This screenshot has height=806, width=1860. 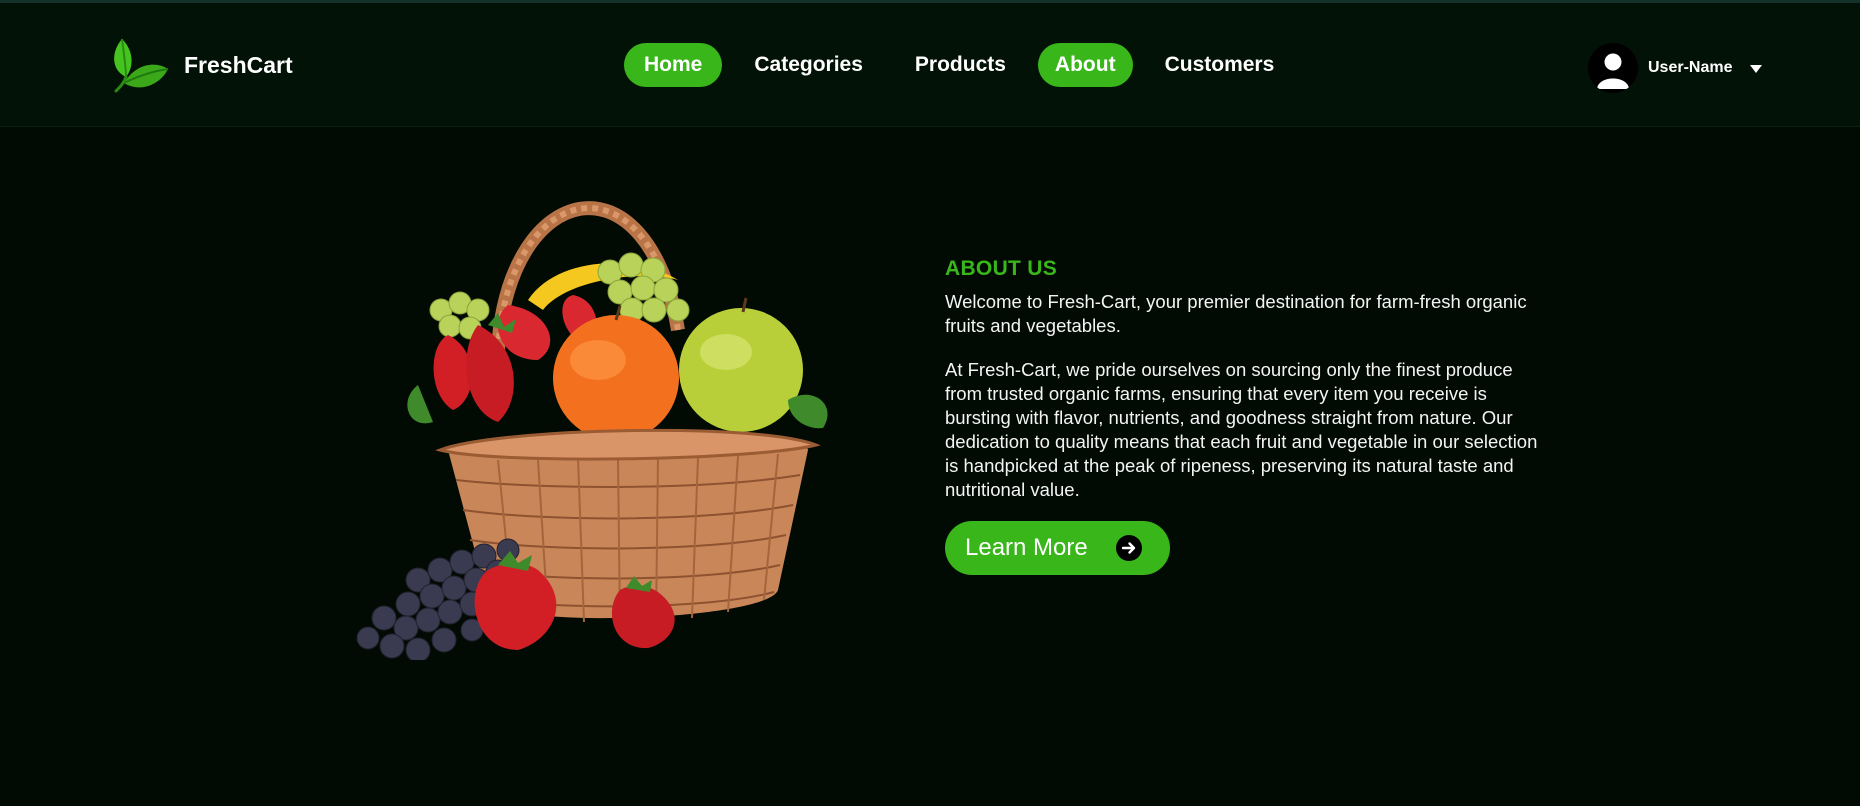 I want to click on brand-logo: FreshCart, so click(x=198, y=65).